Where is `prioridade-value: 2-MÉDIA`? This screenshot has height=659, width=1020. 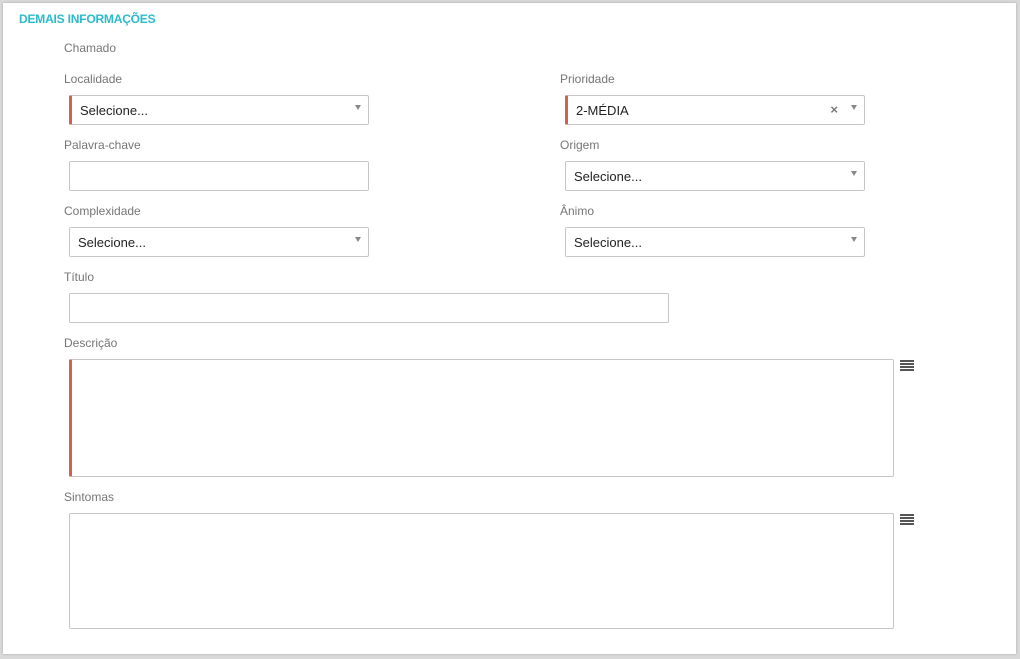
prioridade-value: 2-MÉDIA is located at coordinates (602, 110).